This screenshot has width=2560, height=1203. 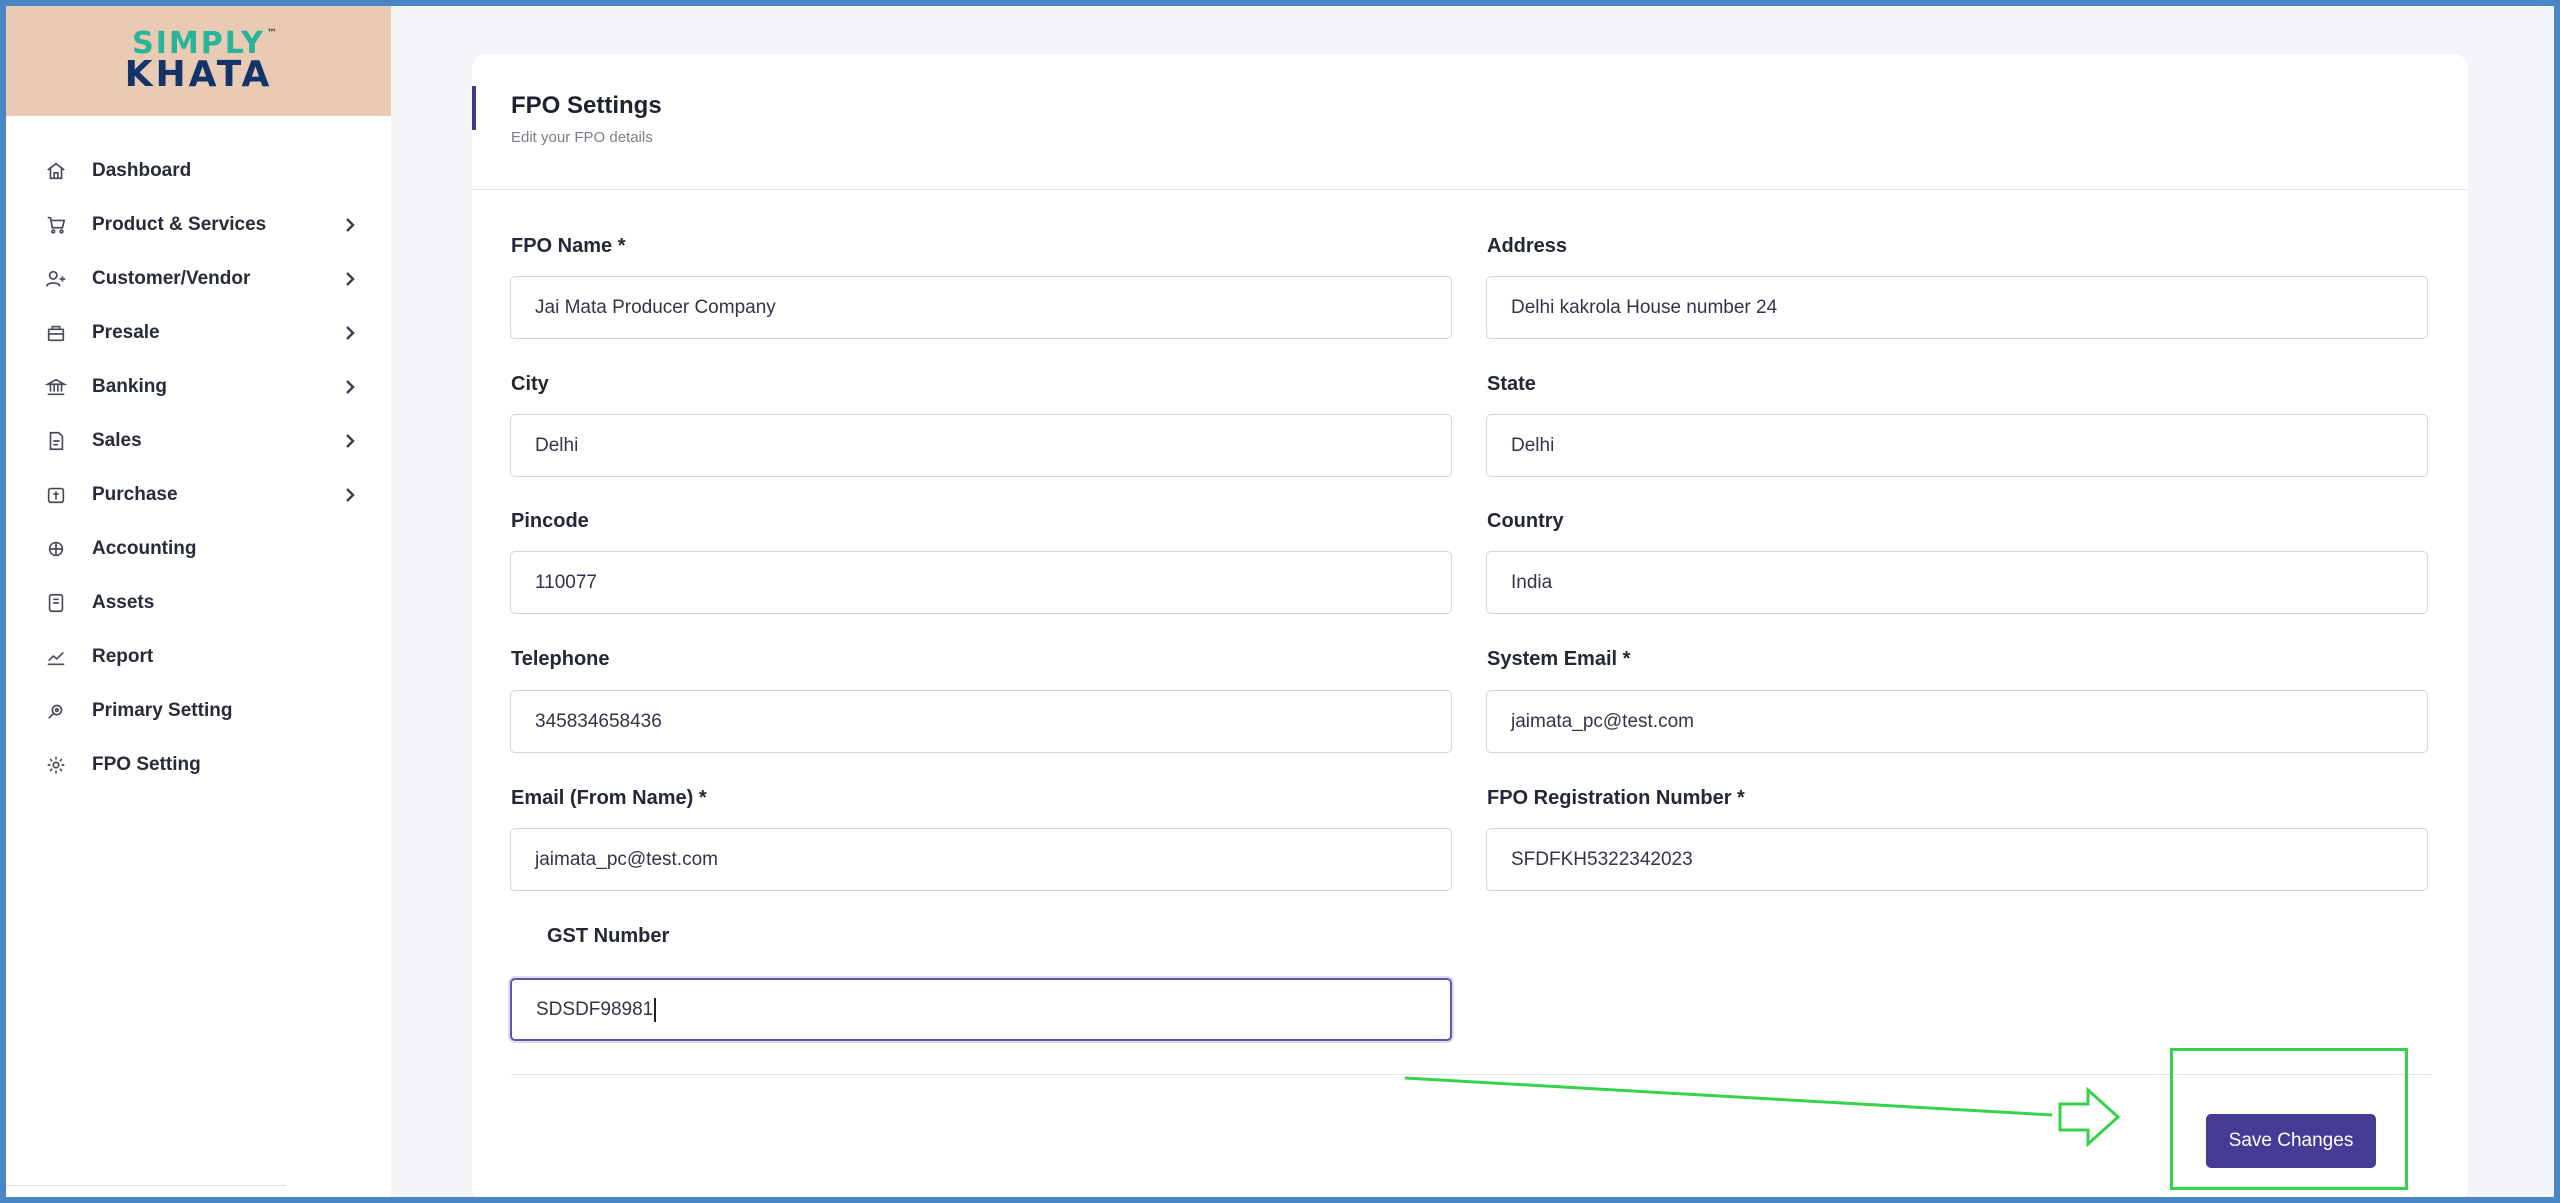 What do you see at coordinates (981, 582) in the screenshot?
I see `pincode-input: 110077` at bounding box center [981, 582].